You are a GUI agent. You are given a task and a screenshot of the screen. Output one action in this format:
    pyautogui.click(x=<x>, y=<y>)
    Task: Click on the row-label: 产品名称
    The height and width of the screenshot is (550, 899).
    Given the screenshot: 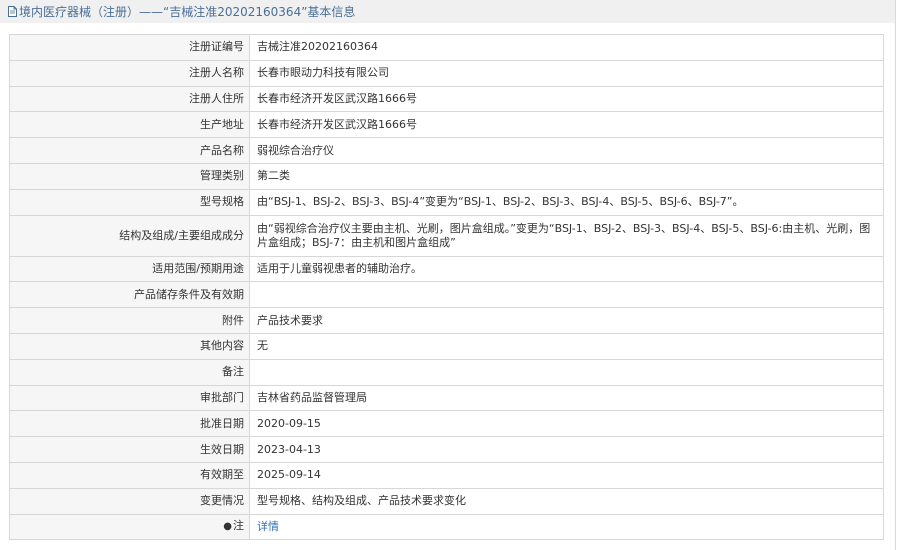 What is the action you would take?
    pyautogui.click(x=129, y=150)
    